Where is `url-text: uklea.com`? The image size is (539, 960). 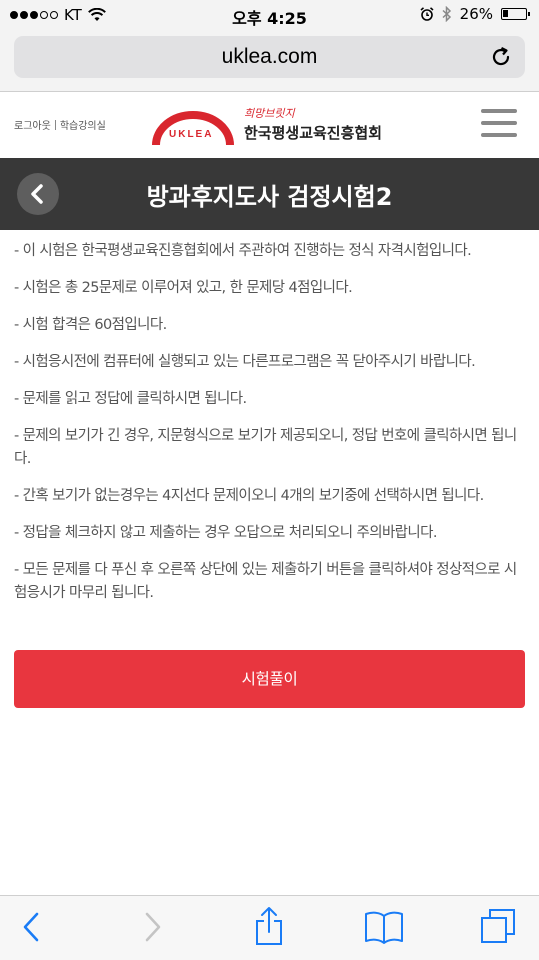
url-text: uklea.com is located at coordinates (269, 56).